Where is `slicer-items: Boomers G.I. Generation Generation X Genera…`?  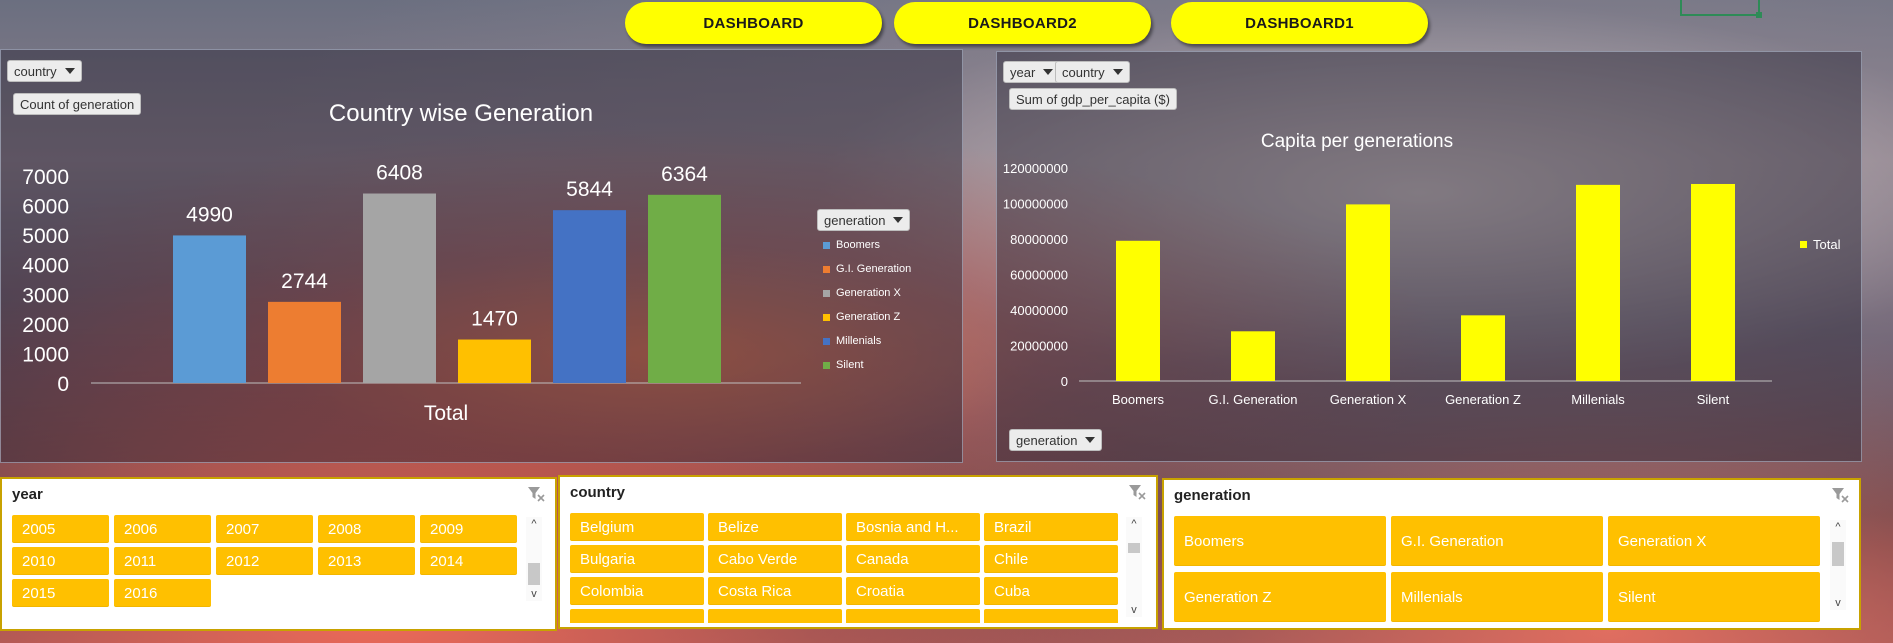 slicer-items: Boomers G.I. Generation Generation X Genera… is located at coordinates (1504, 569).